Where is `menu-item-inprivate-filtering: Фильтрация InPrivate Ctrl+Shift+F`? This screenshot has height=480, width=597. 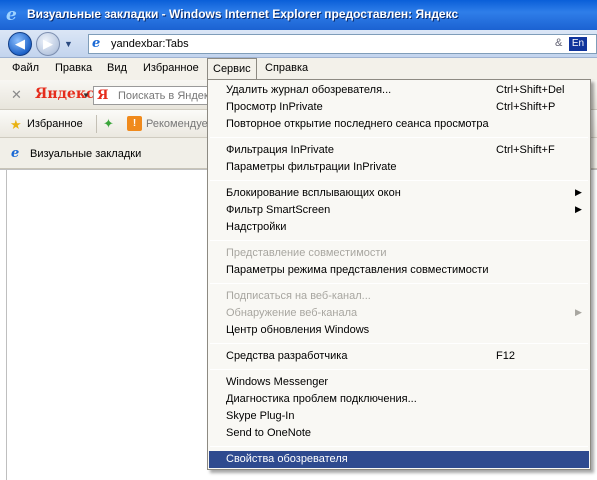 menu-item-inprivate-filtering: Фильтрация InPrivate Ctrl+Shift+F is located at coordinates (399, 150).